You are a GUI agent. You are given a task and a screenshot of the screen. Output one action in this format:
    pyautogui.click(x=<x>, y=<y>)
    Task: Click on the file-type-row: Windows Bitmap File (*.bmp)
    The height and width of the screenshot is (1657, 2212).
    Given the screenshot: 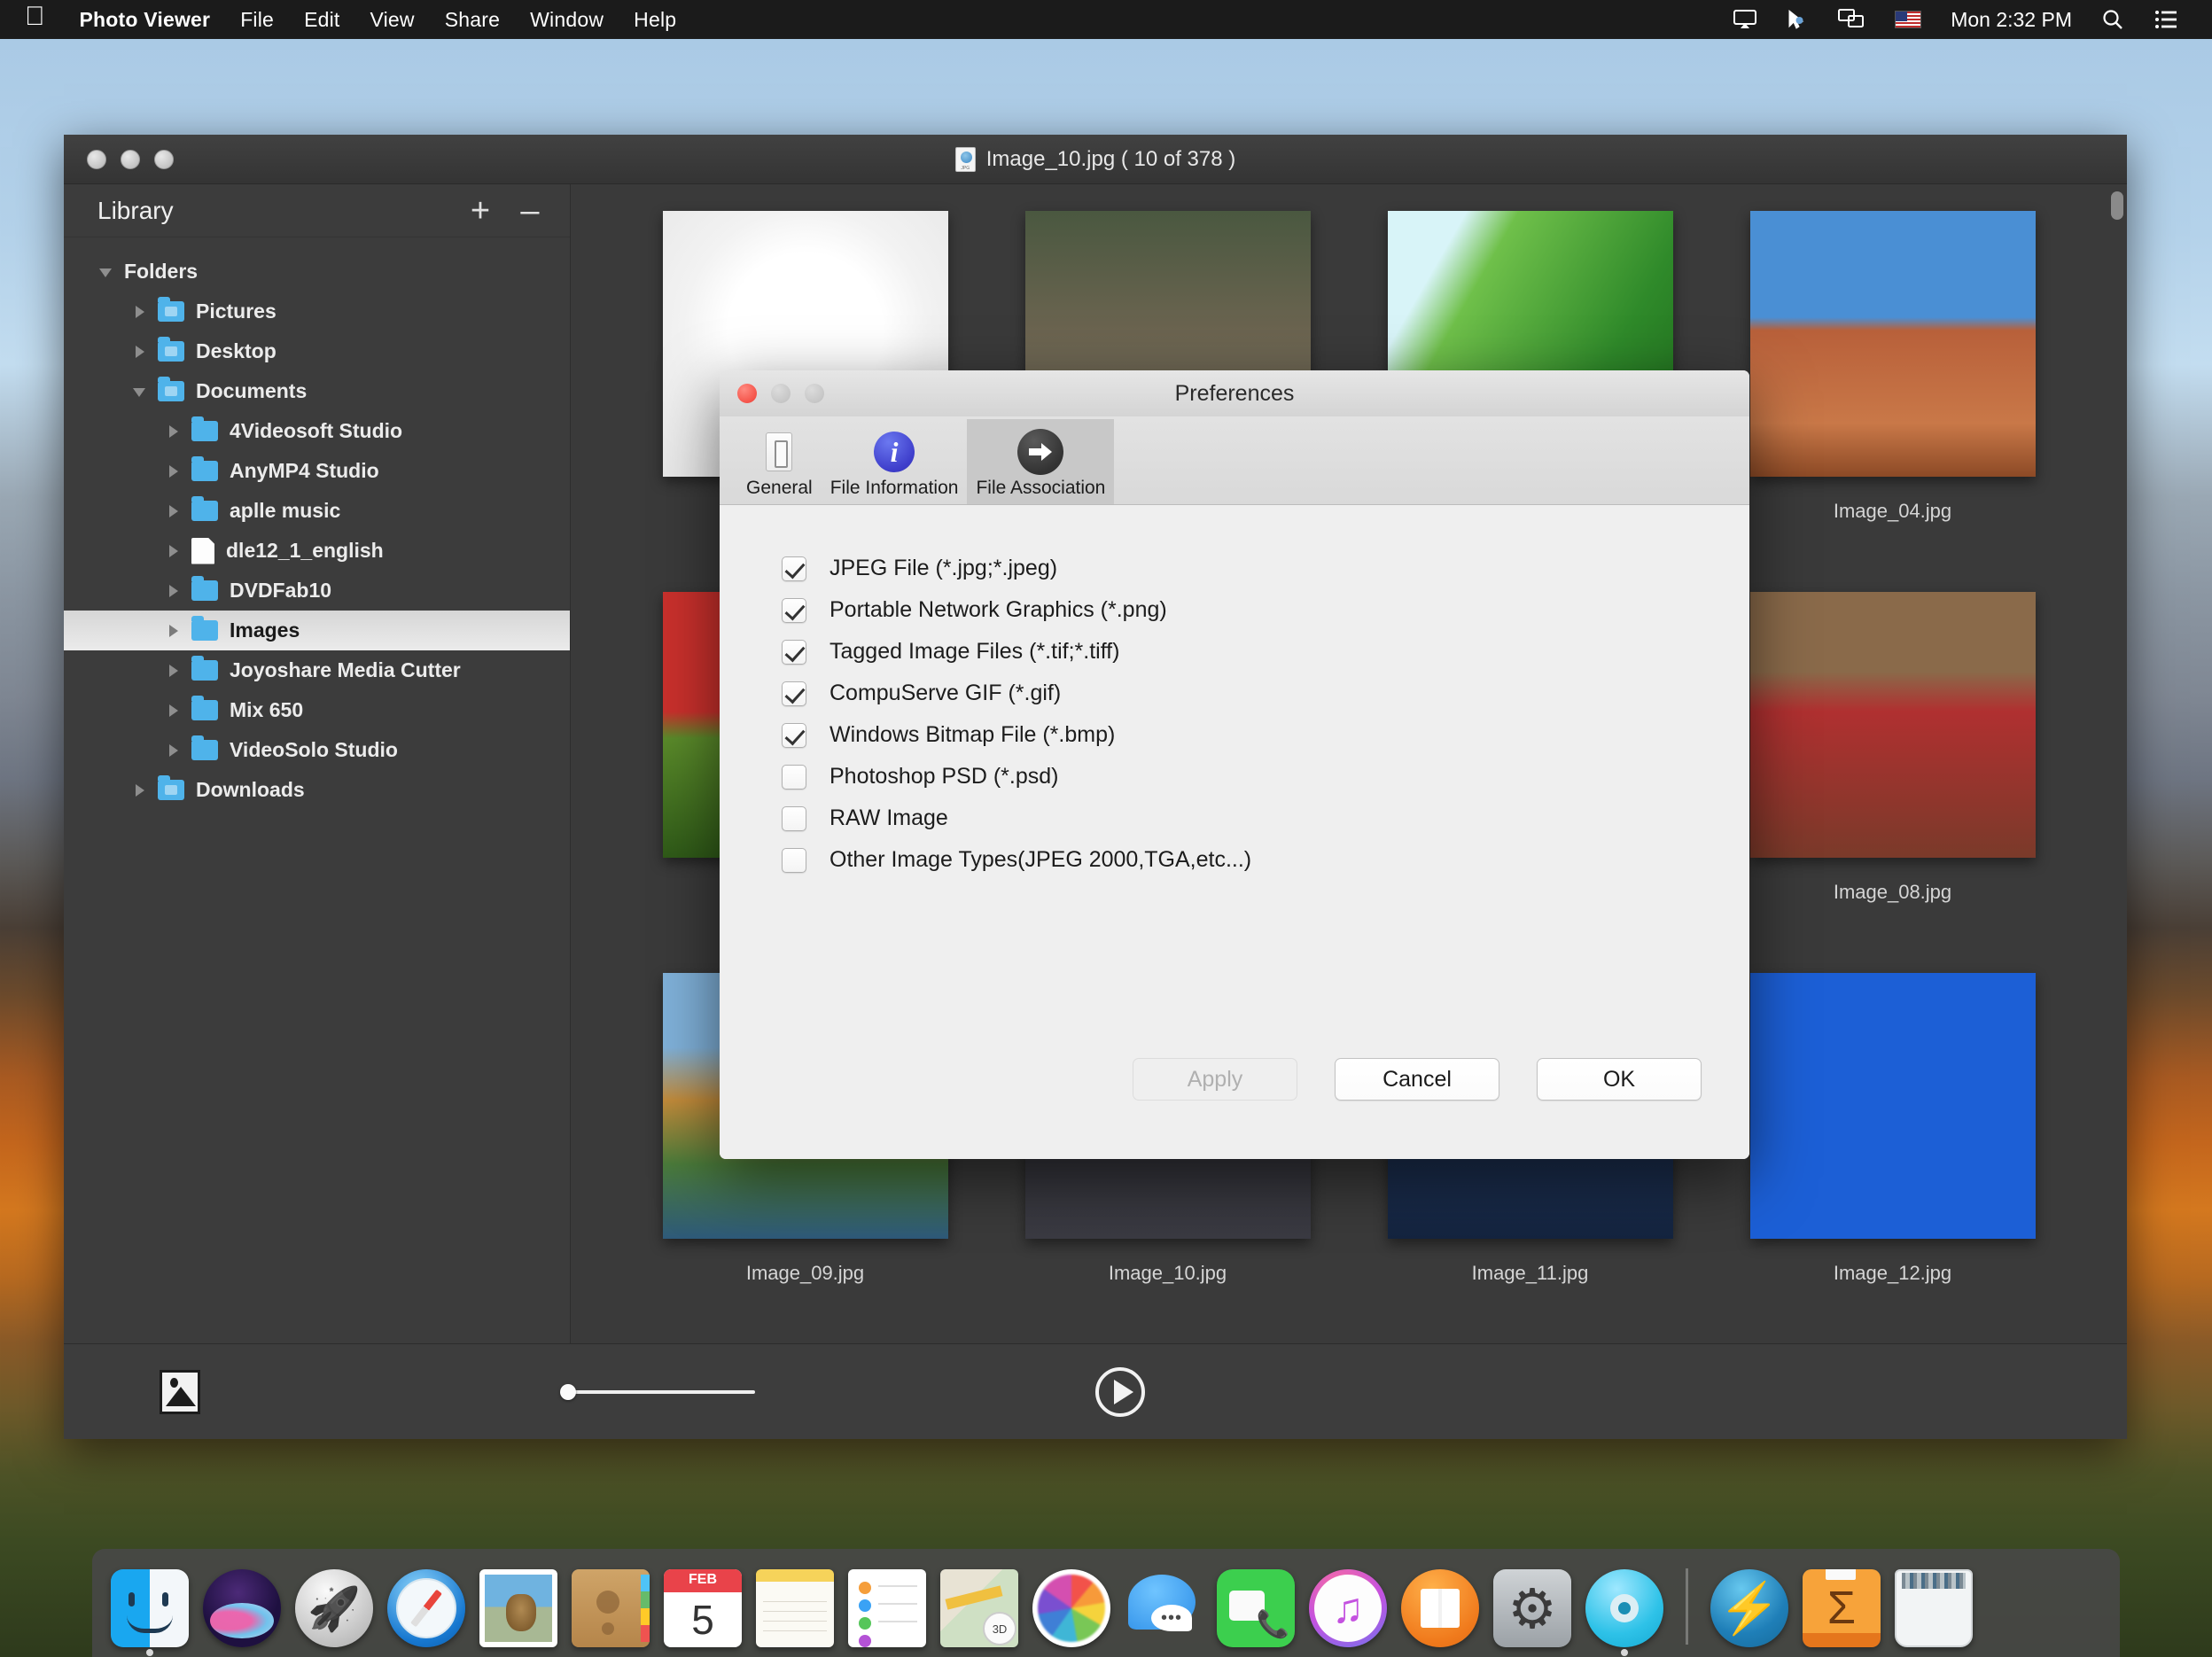 What is the action you would take?
    pyautogui.click(x=1265, y=735)
    